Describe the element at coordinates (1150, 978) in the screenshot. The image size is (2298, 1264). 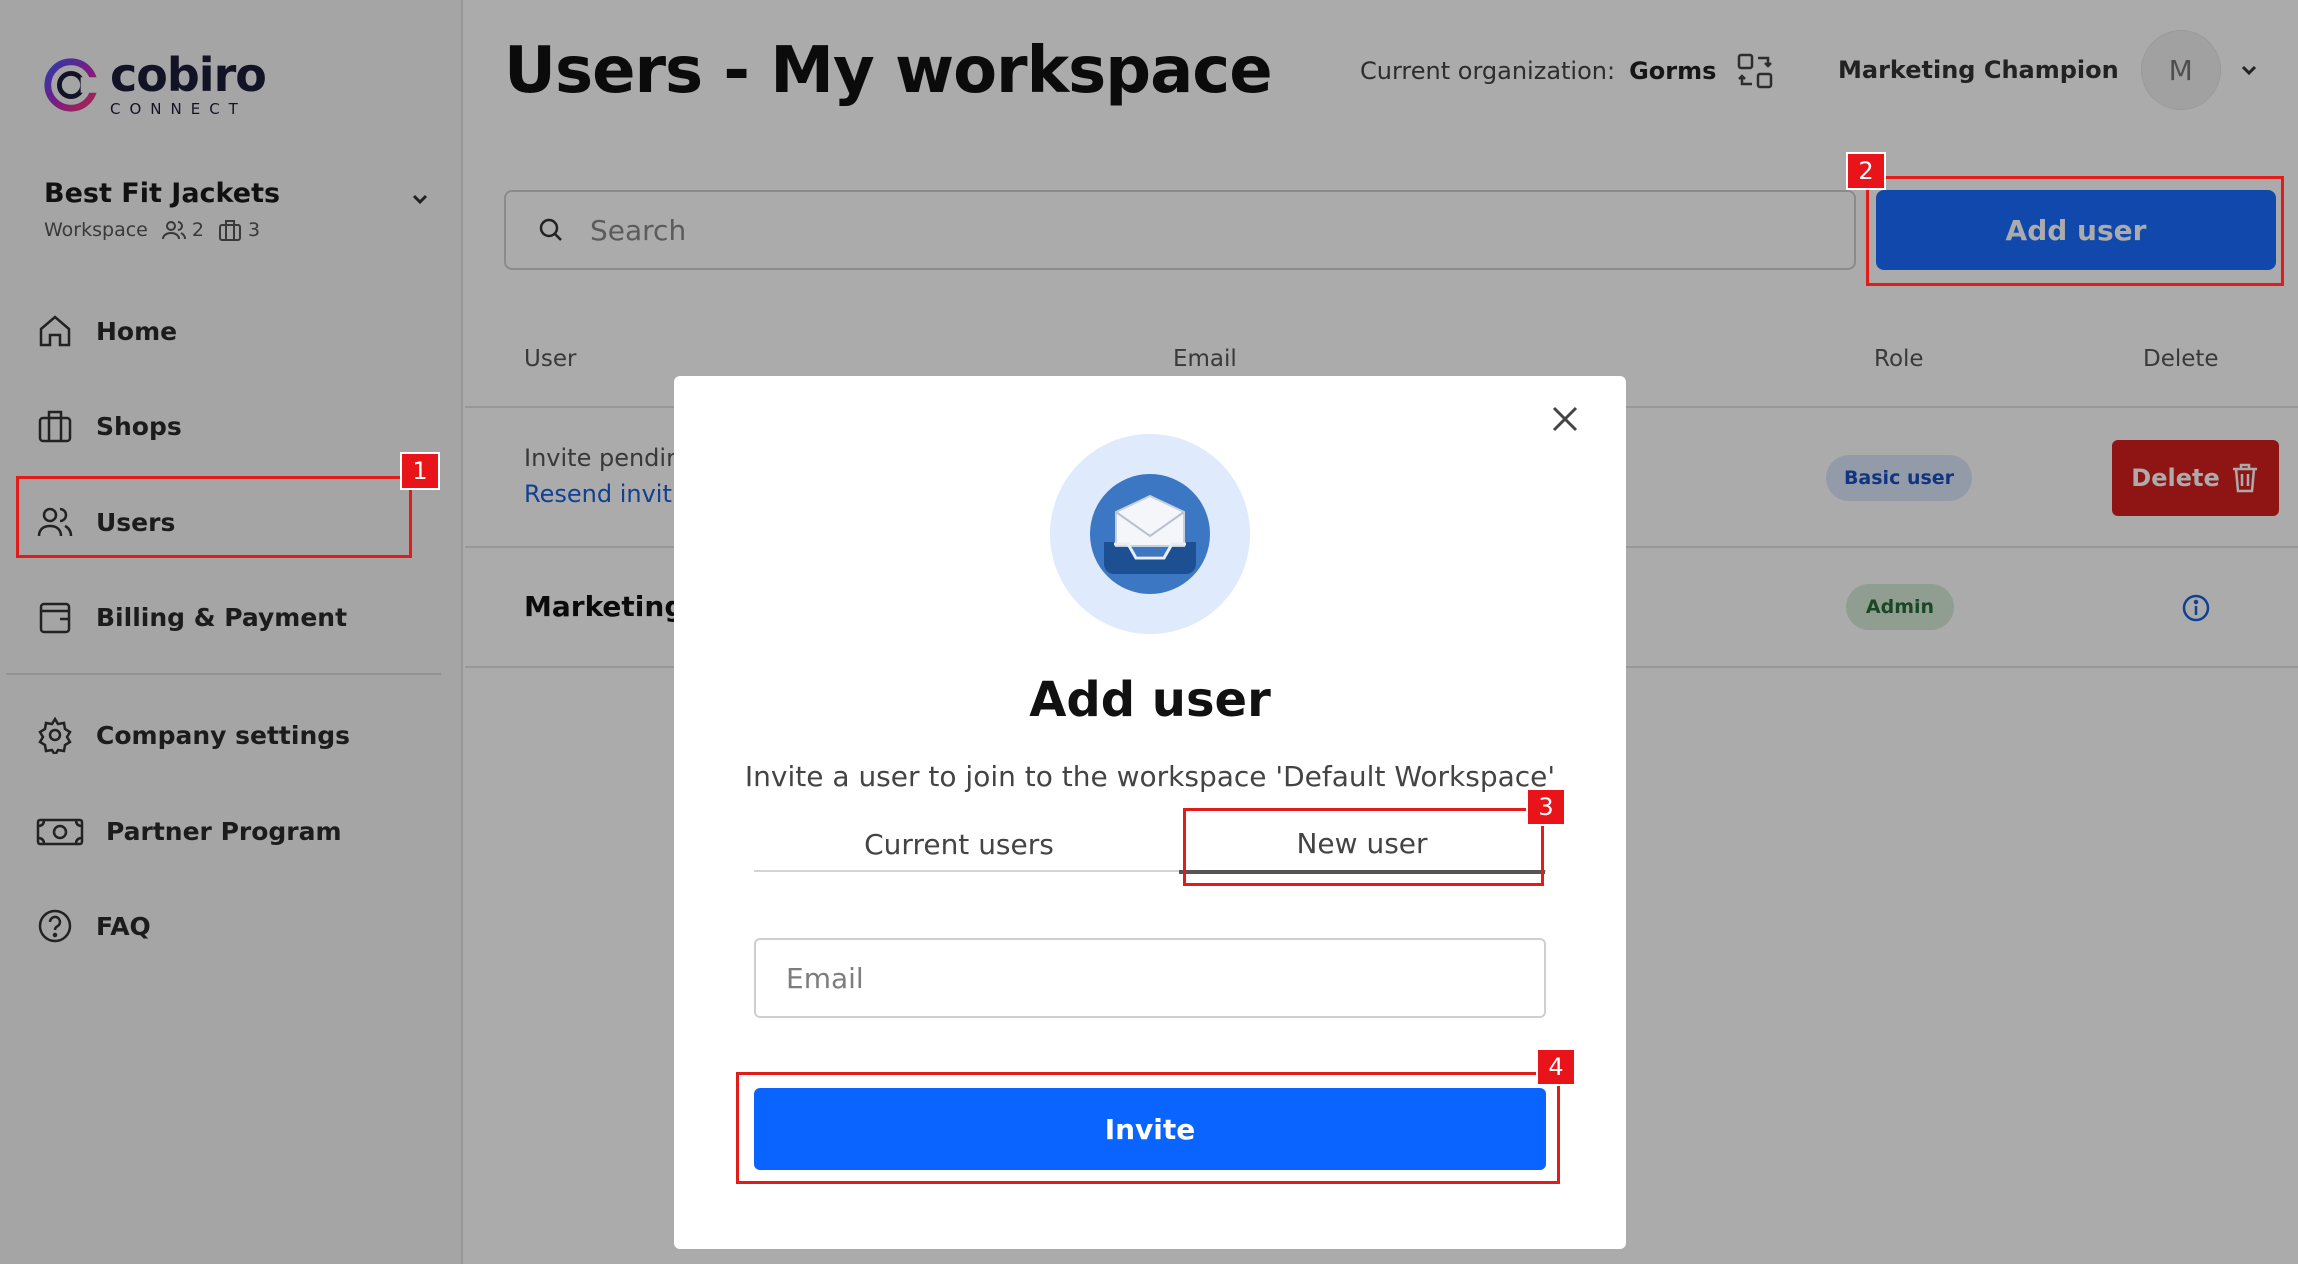
I see `email-field` at that location.